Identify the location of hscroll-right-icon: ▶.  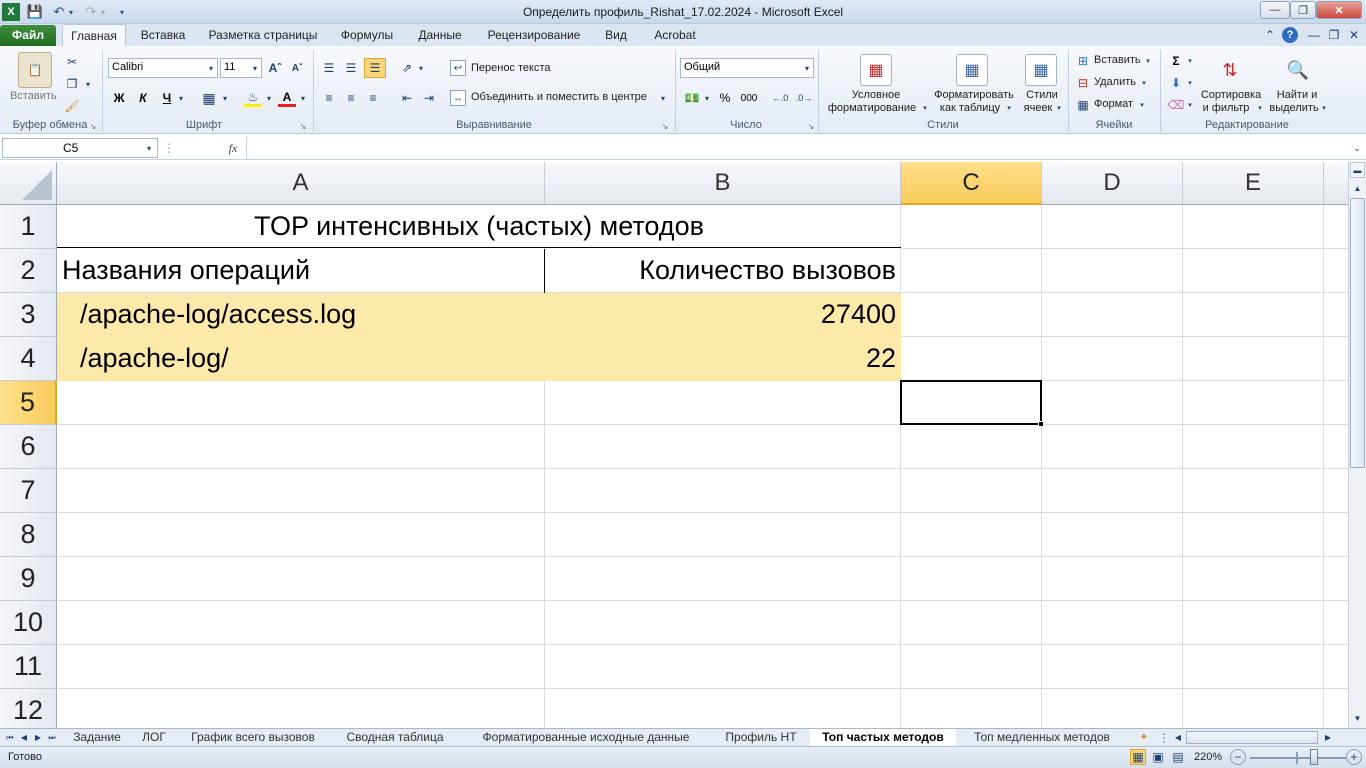
(1328, 737).